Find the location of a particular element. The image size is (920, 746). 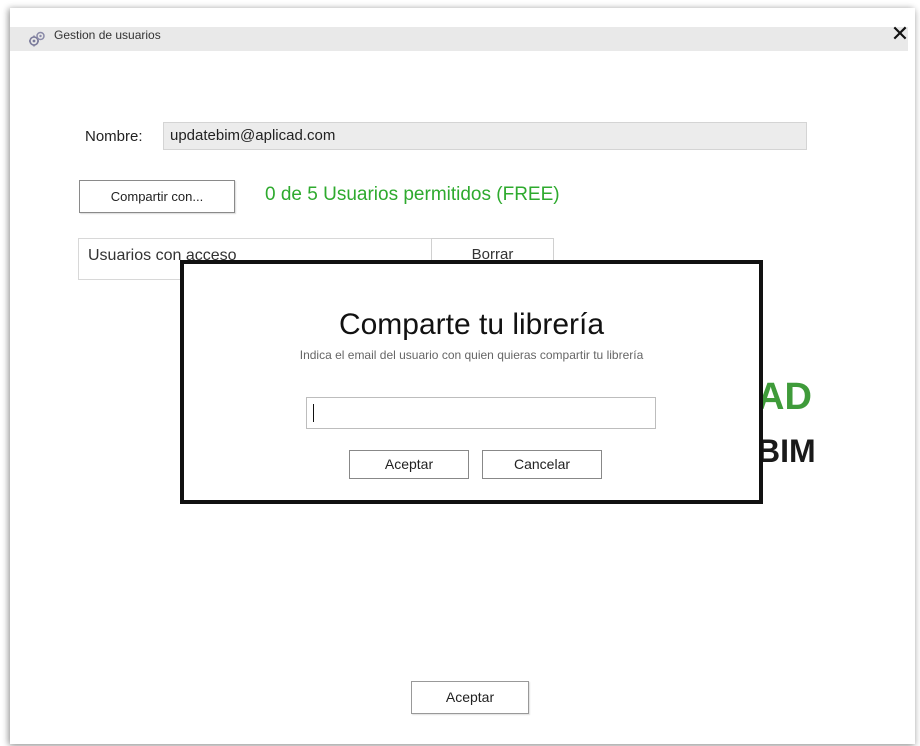

email-input is located at coordinates (481, 413).